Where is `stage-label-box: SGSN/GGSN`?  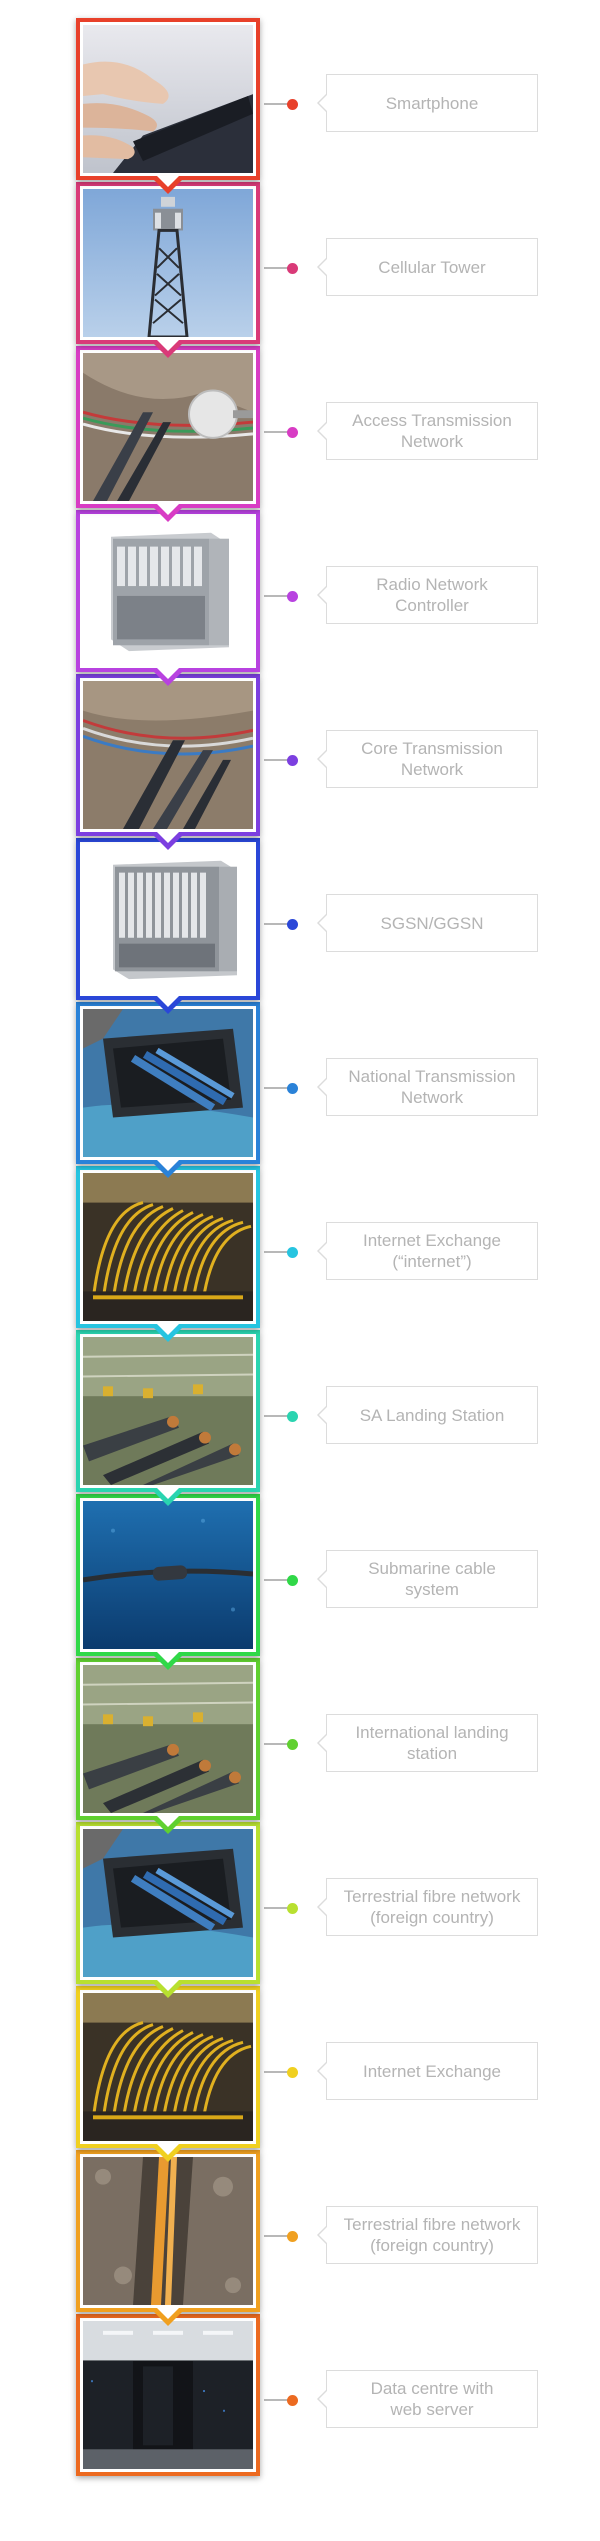 stage-label-box: SGSN/GGSN is located at coordinates (427, 923).